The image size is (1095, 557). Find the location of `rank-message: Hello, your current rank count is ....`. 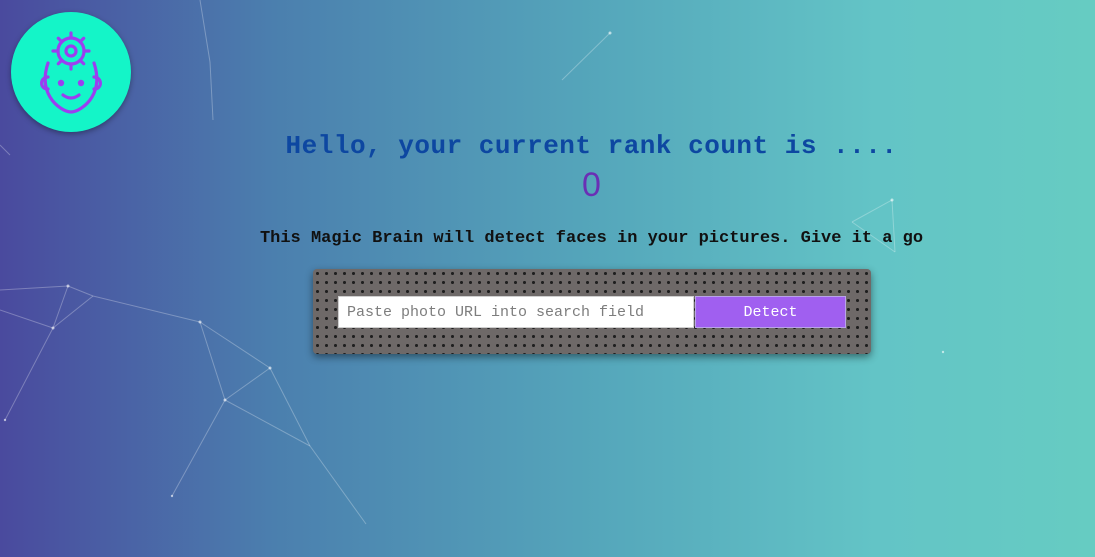

rank-message: Hello, your current rank count is .... is located at coordinates (591, 146).